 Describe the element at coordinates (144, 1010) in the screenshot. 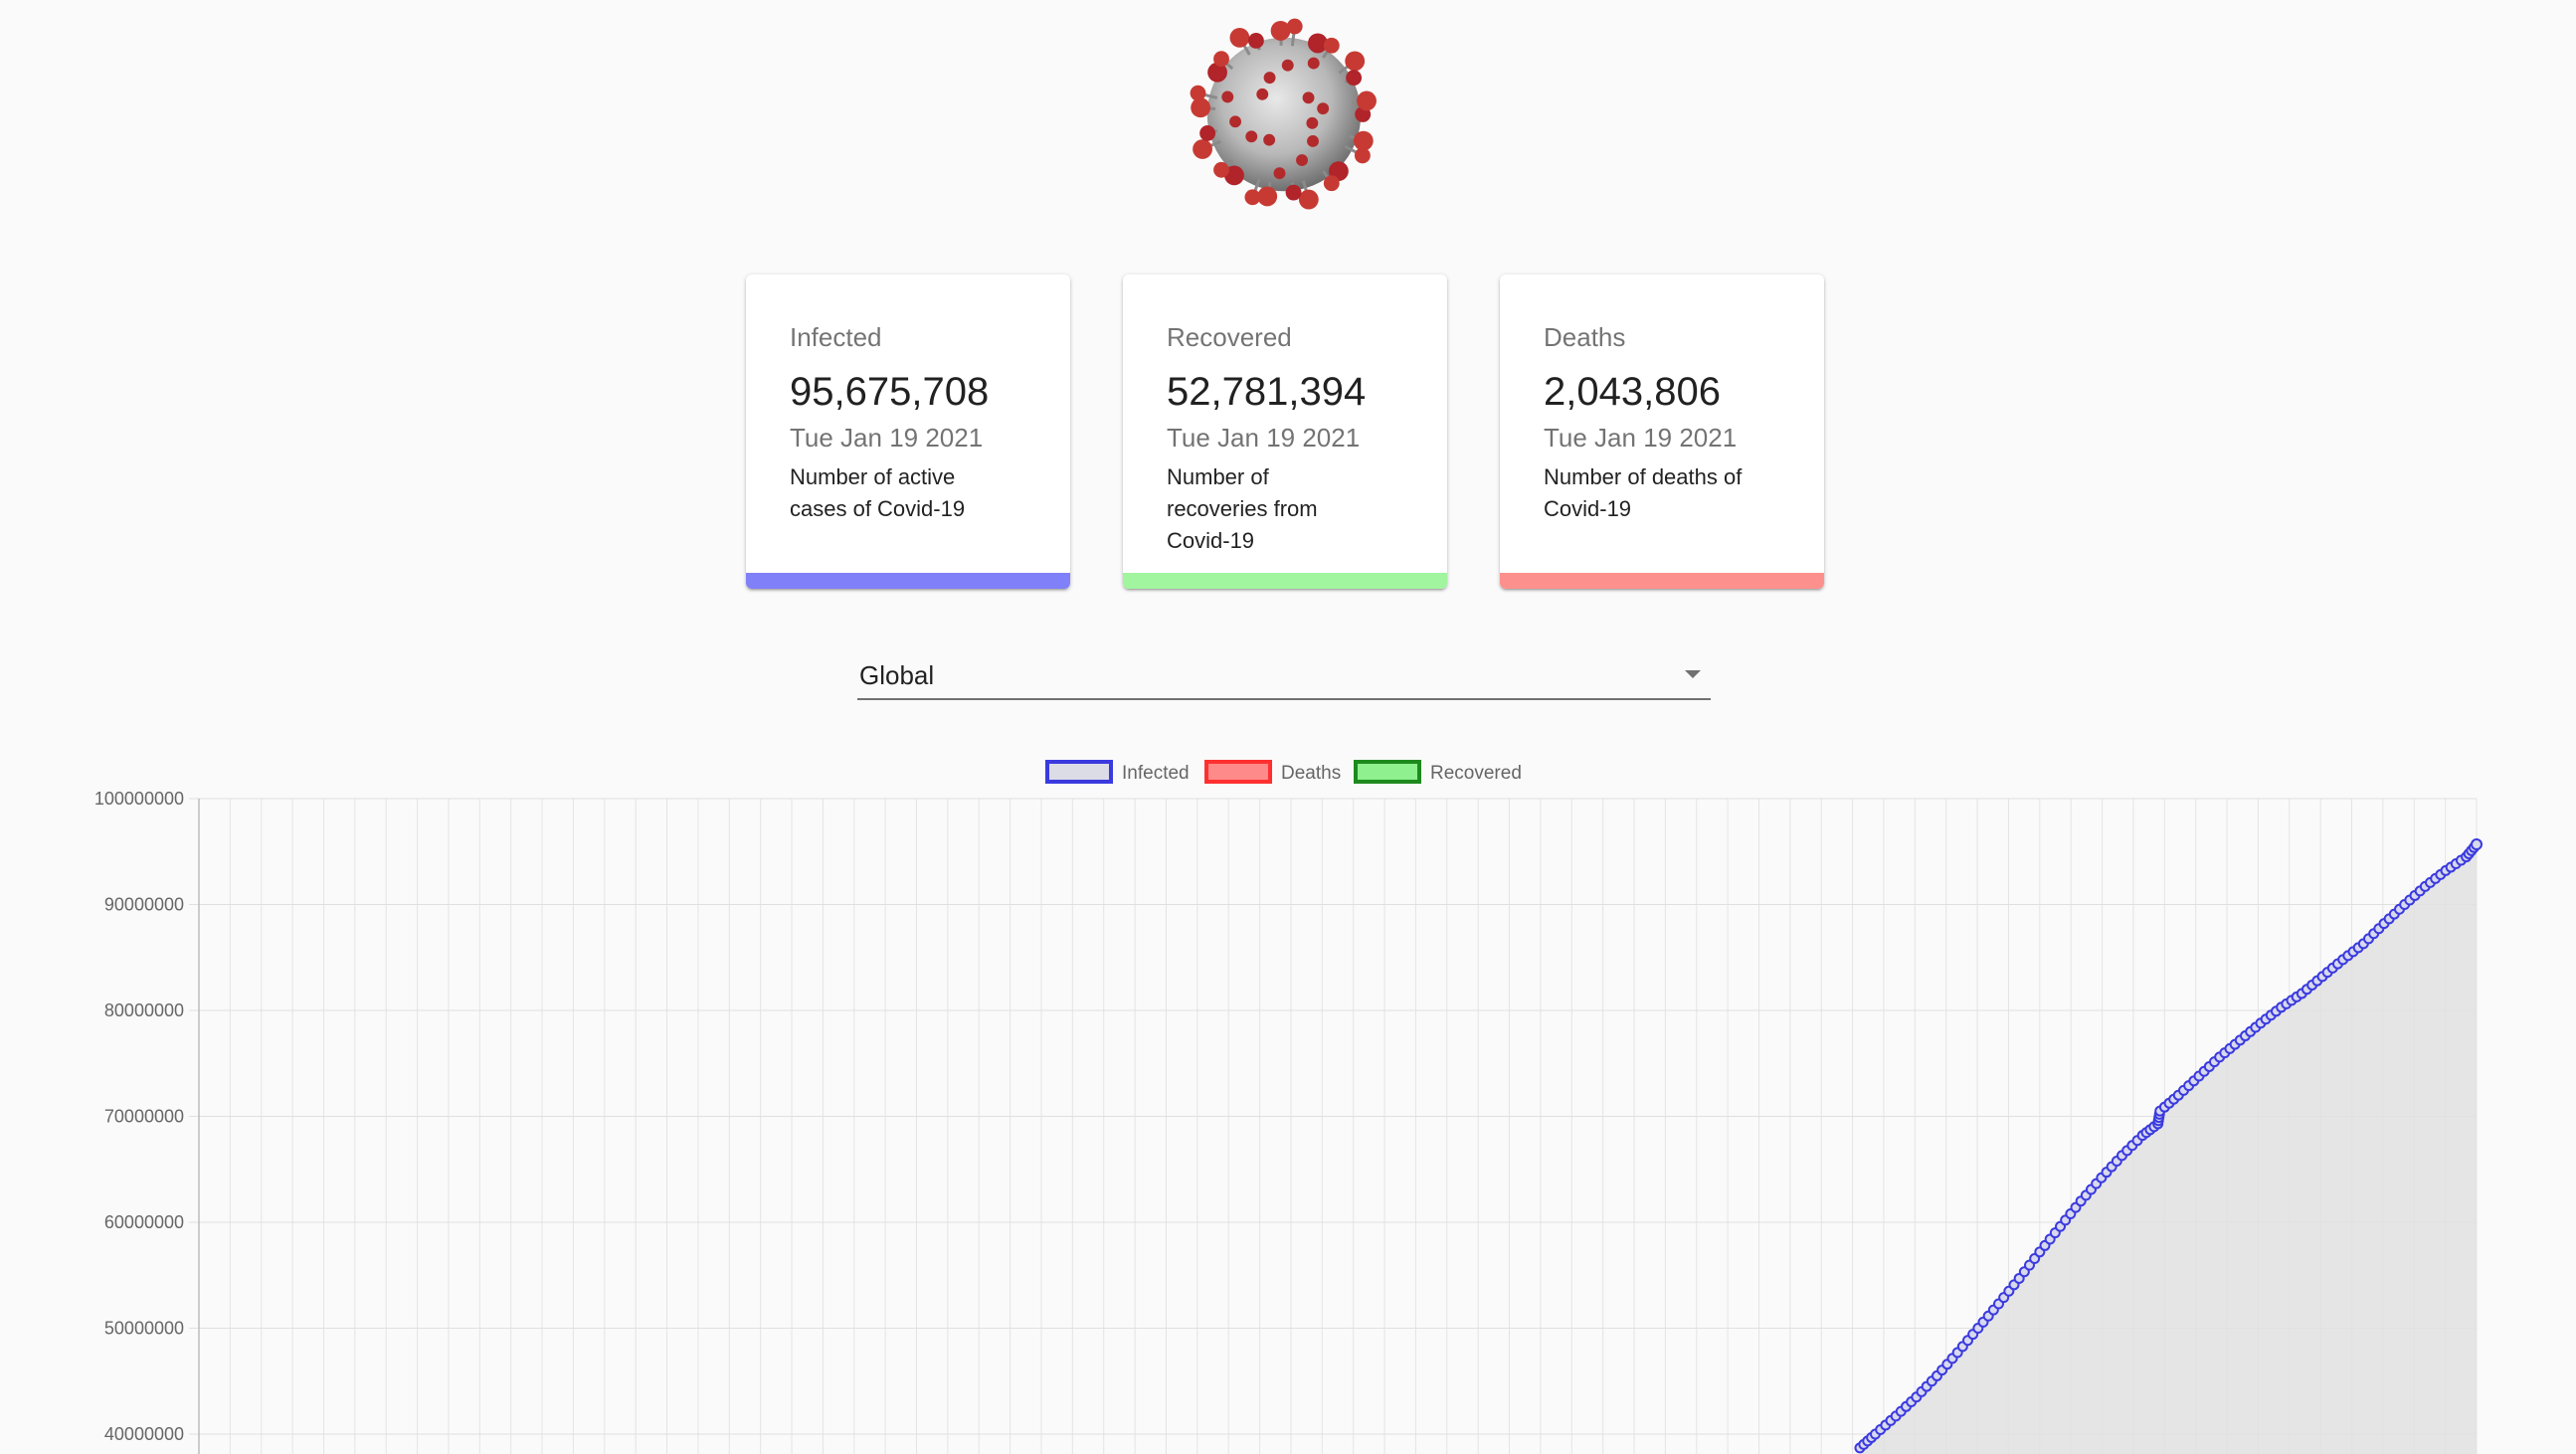

I see `y-tick-label: 80000000` at that location.